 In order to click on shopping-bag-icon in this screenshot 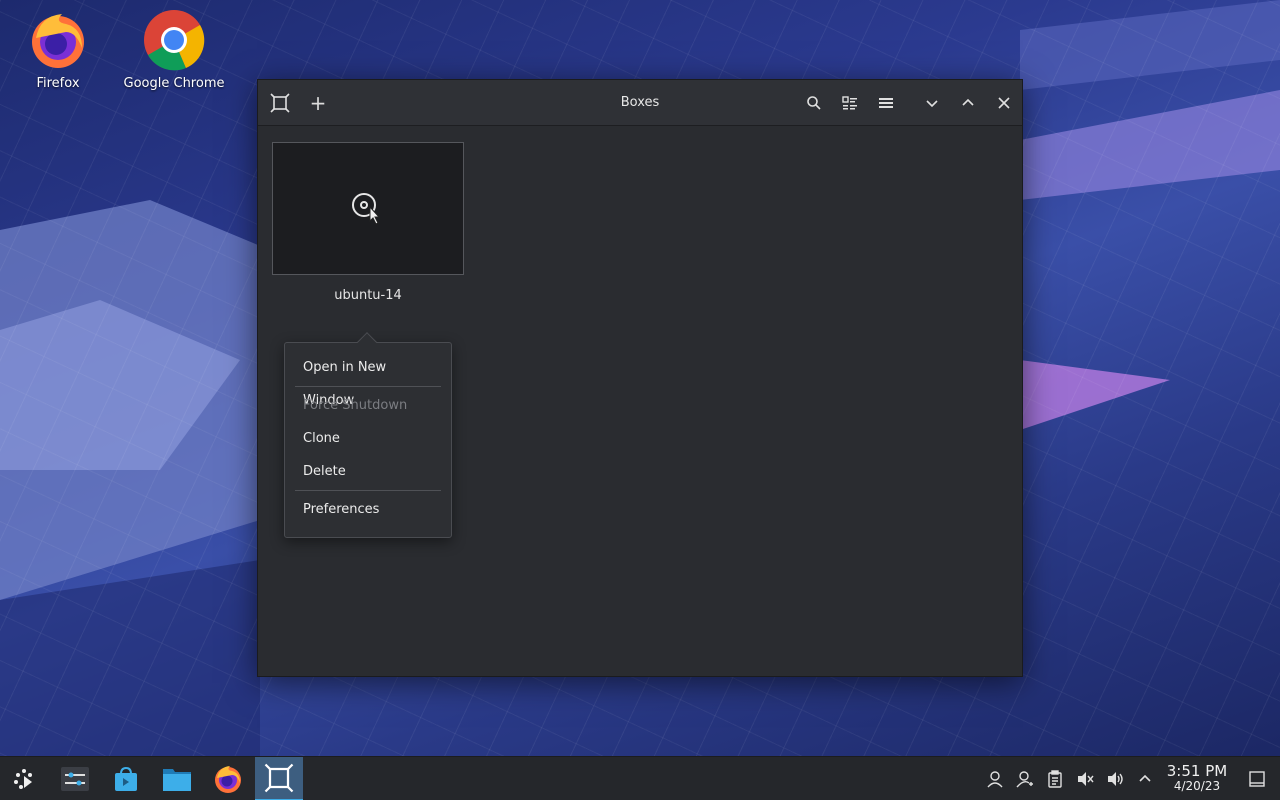, I will do `click(126, 778)`.